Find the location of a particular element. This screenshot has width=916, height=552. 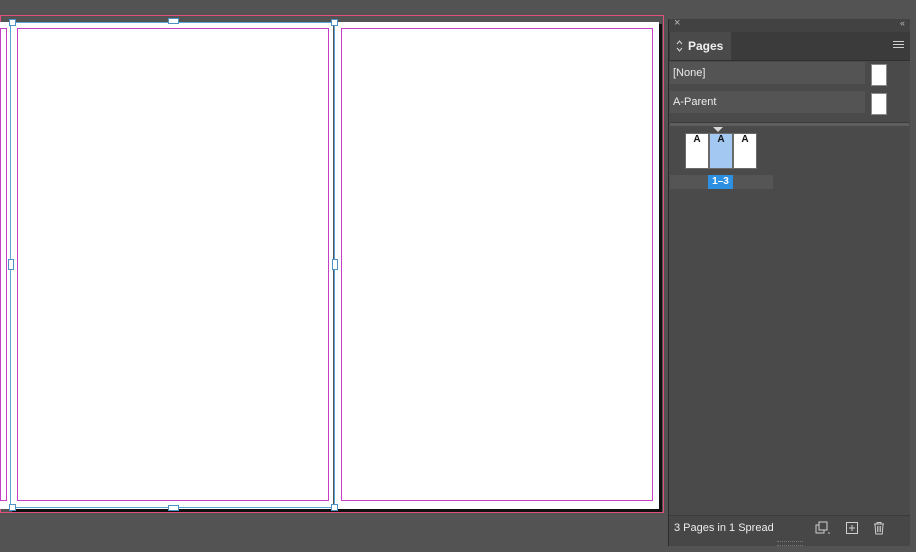

page-thumbnail-1: A is located at coordinates (697, 151).